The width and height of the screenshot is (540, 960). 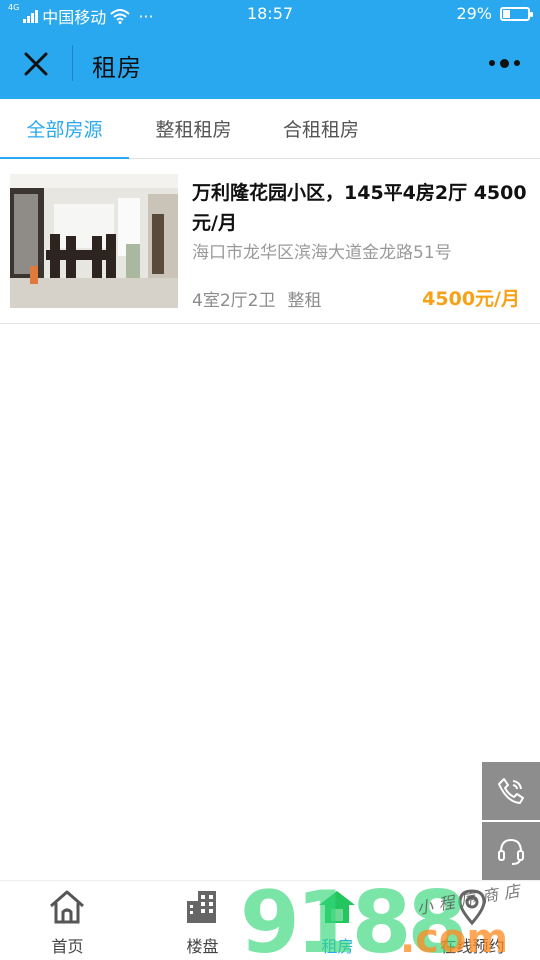 I want to click on listing-rent-type: 整租, so click(x=304, y=301).